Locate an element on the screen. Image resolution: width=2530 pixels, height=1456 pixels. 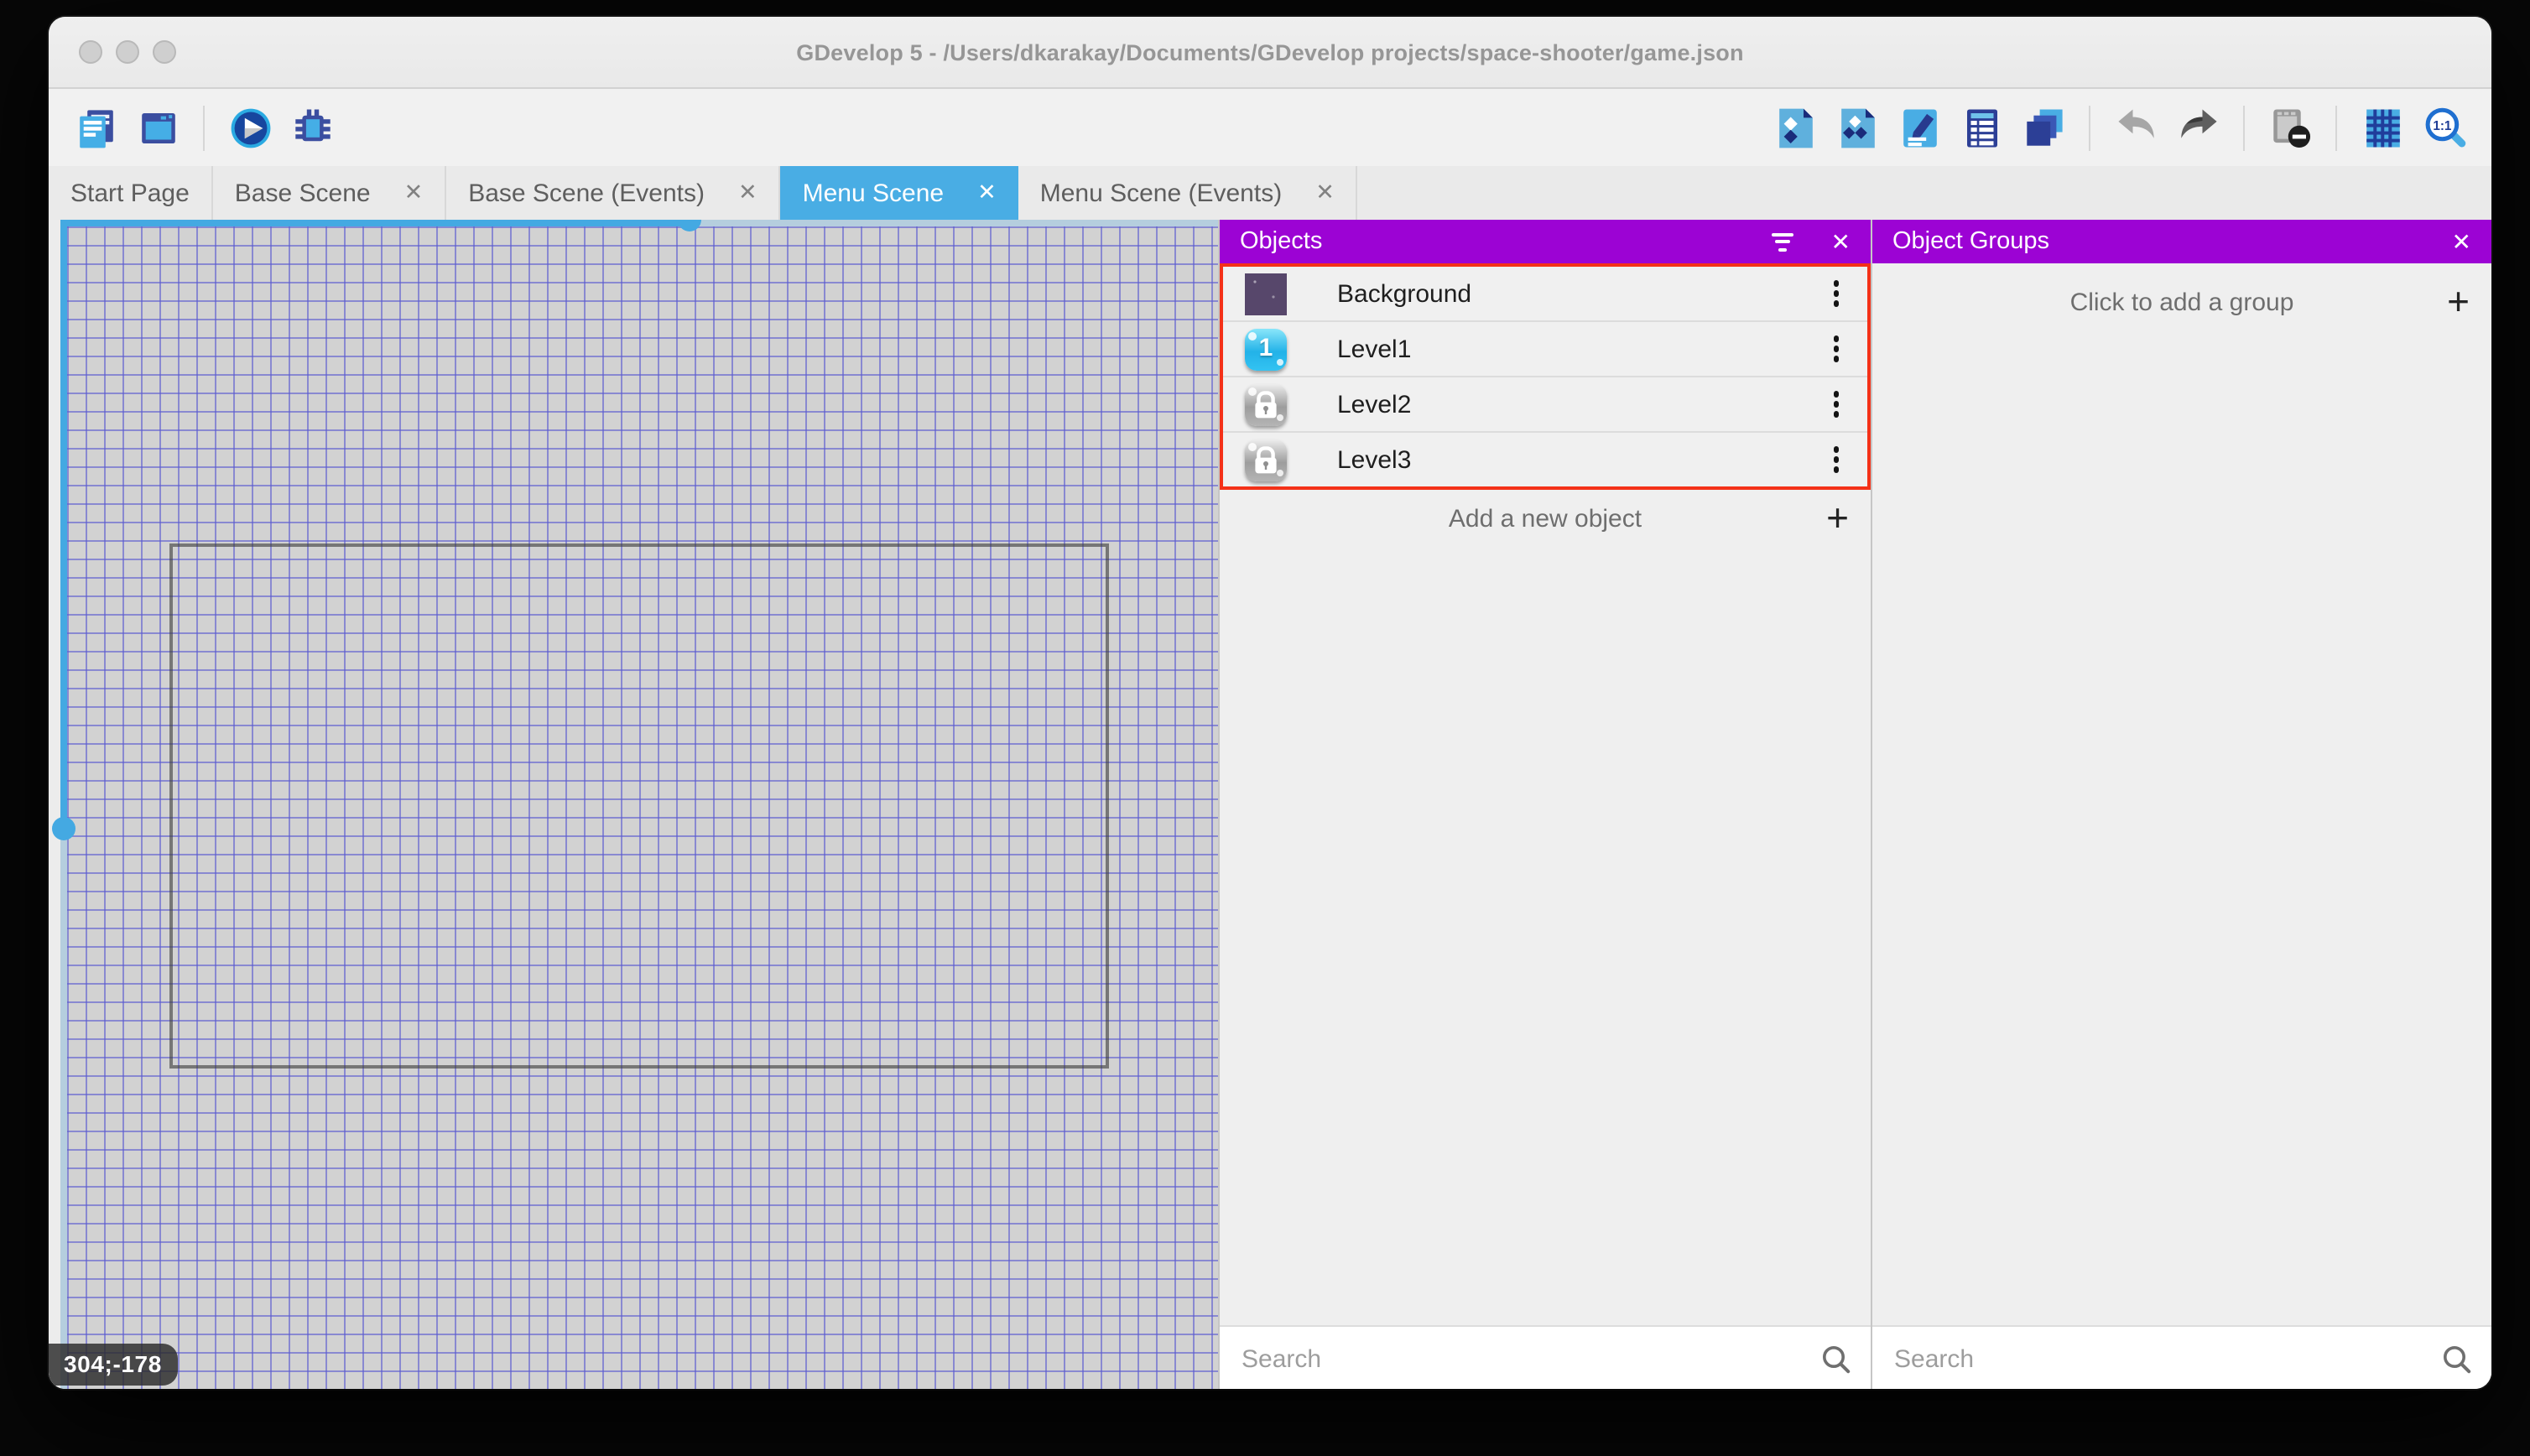
instances-list-icon is located at coordinates (1981, 128).